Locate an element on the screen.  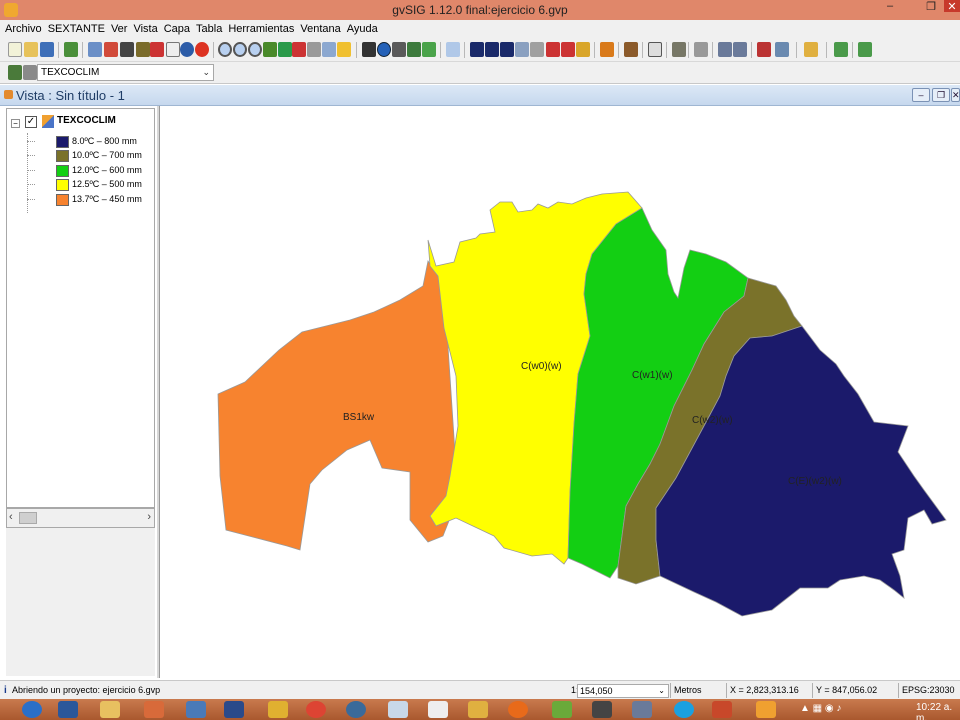
pan-icon is located at coordinates (314, 49).